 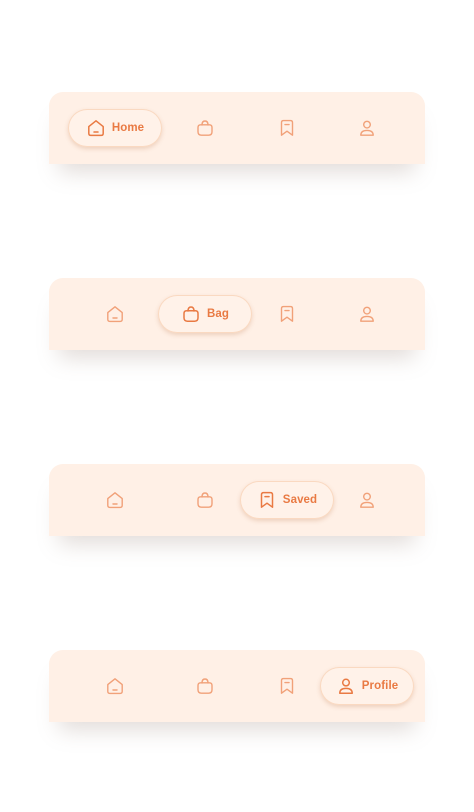 I want to click on nav-item-label: Bag, so click(x=218, y=314).